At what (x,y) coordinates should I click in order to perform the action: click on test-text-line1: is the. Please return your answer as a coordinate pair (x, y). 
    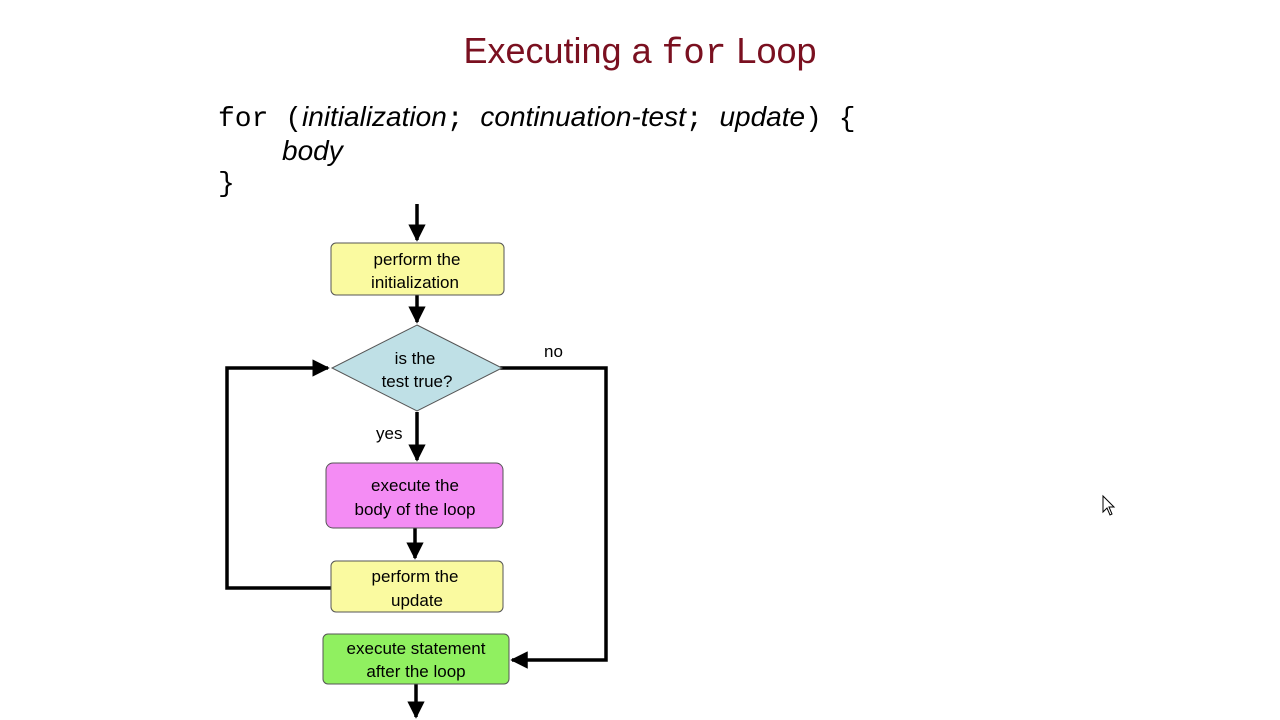
    Looking at the image, I should click on (415, 358).